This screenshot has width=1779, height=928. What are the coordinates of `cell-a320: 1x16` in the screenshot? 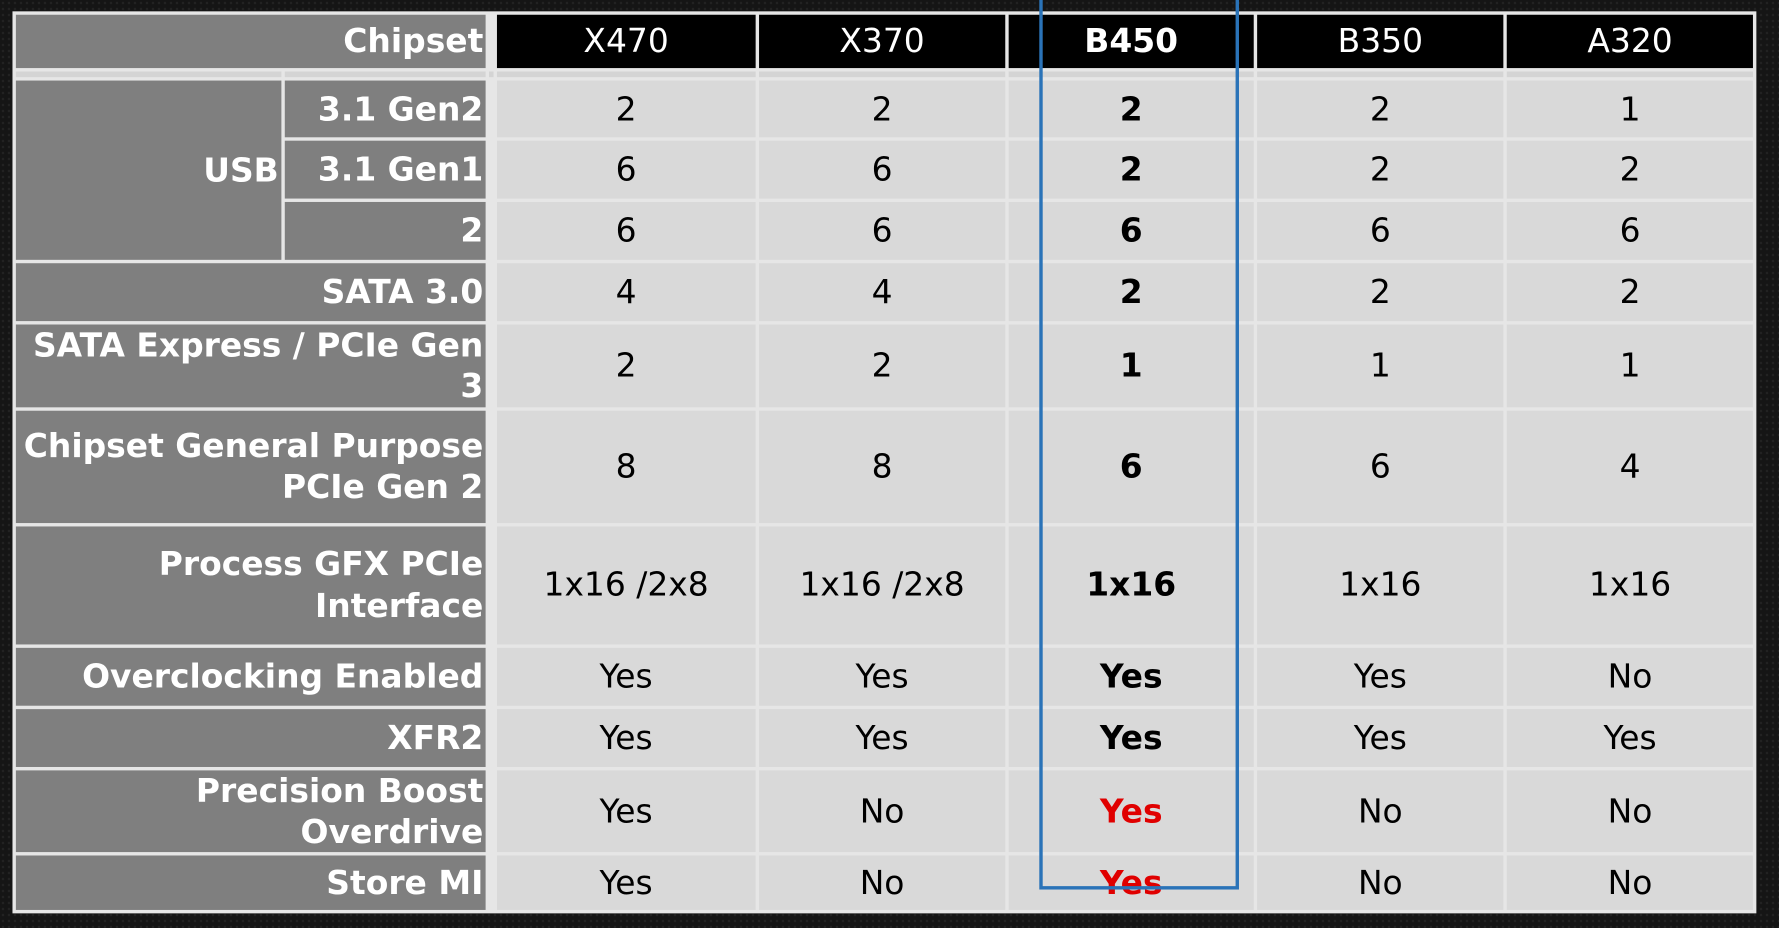 It's located at (1630, 584).